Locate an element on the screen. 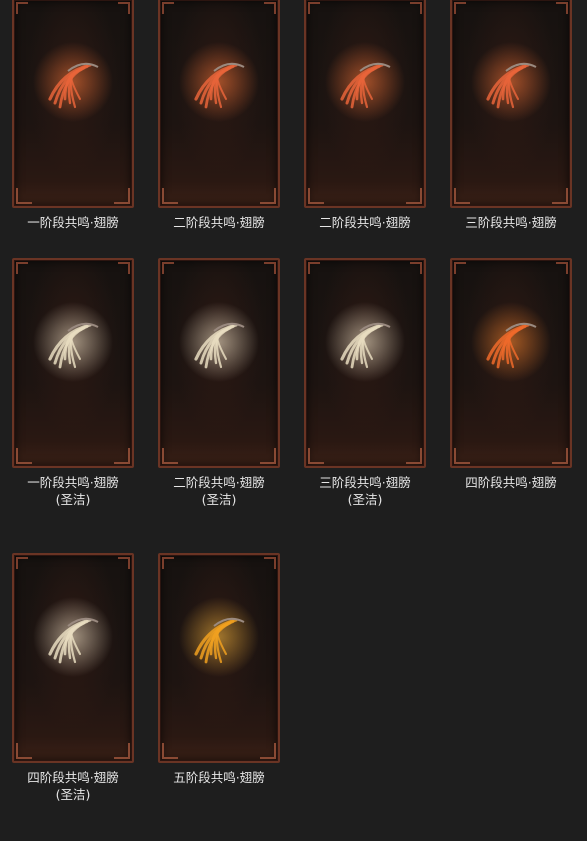  wing-name: 五阶段共鸣·翅膀 is located at coordinates (219, 777).